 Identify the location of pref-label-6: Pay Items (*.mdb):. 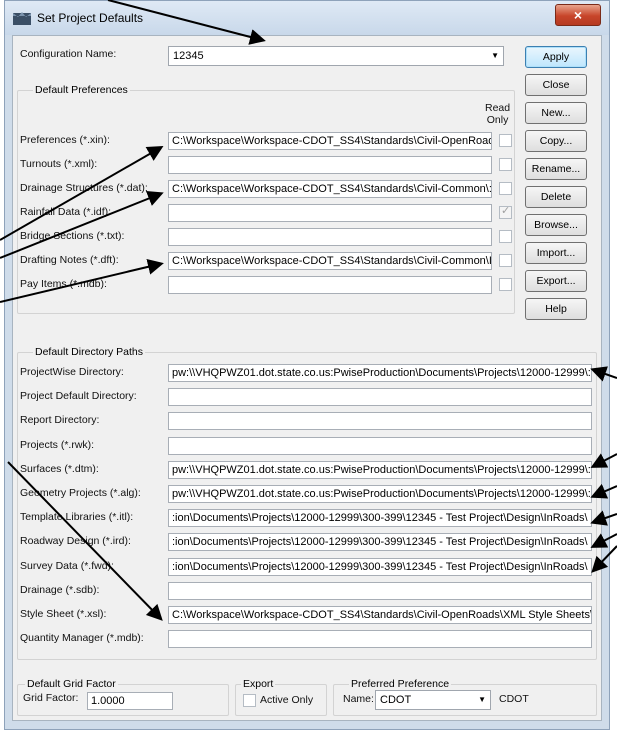
(63, 284).